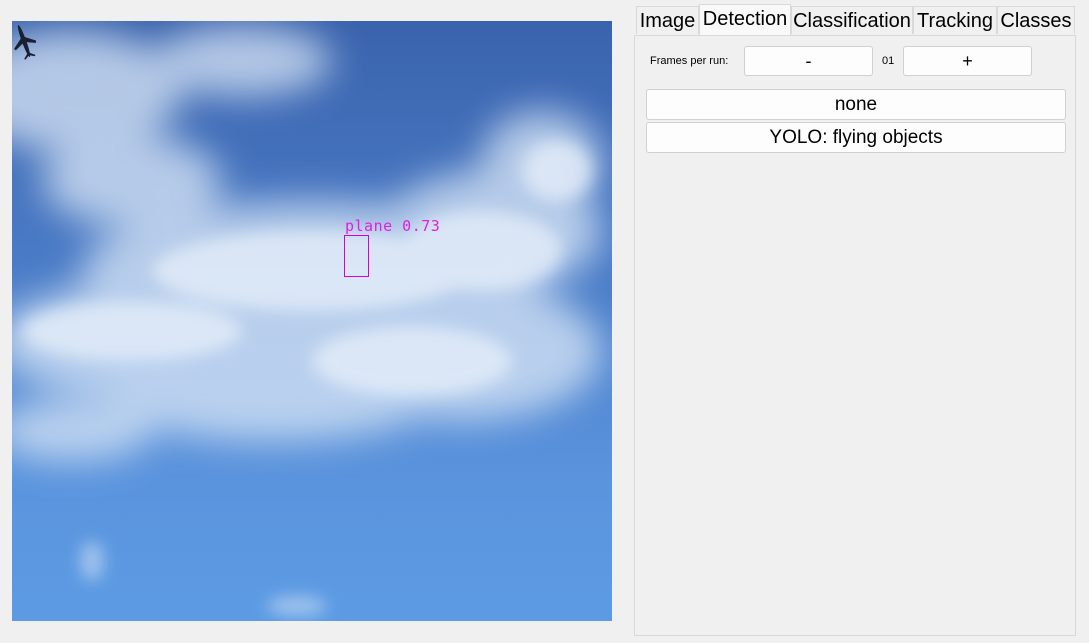  I want to click on tab-detection: Detection, so click(745, 19).